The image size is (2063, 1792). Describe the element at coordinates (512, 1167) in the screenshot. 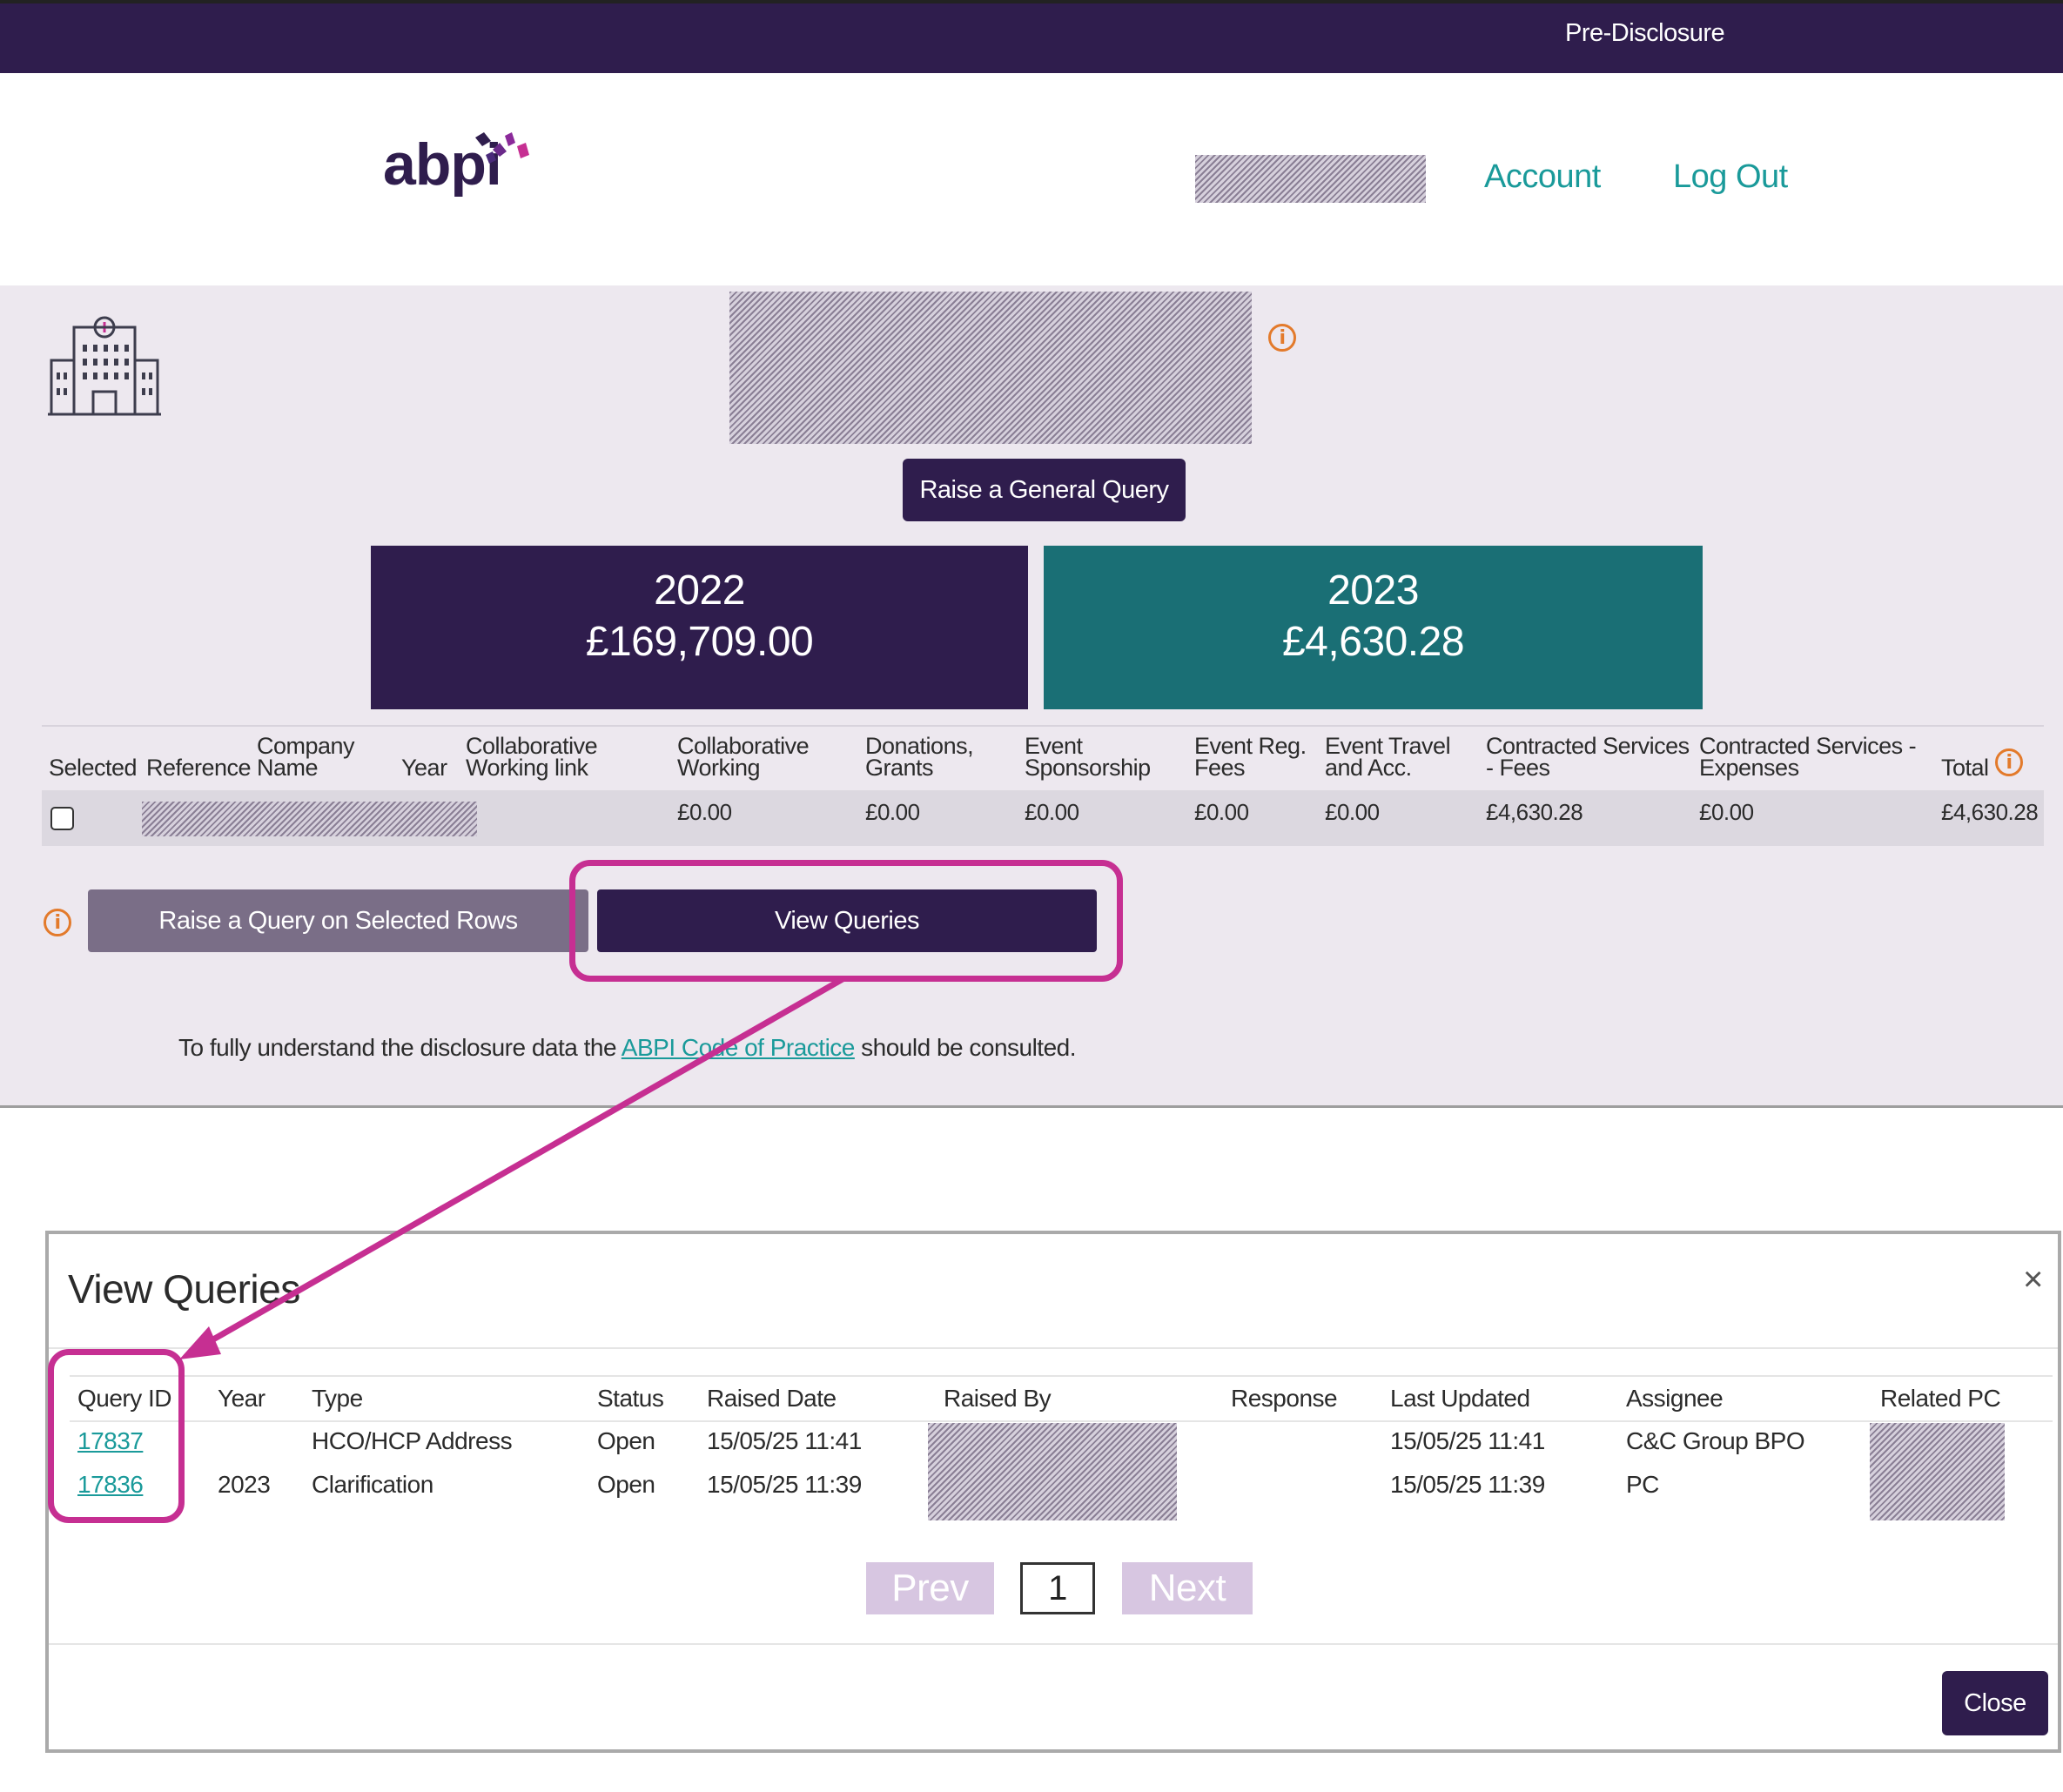

I see `annotation-arrow` at that location.